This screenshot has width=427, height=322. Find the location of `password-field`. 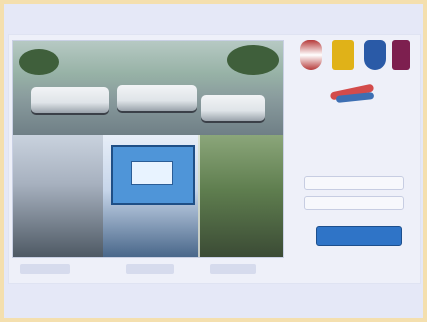

password-field is located at coordinates (354, 203).